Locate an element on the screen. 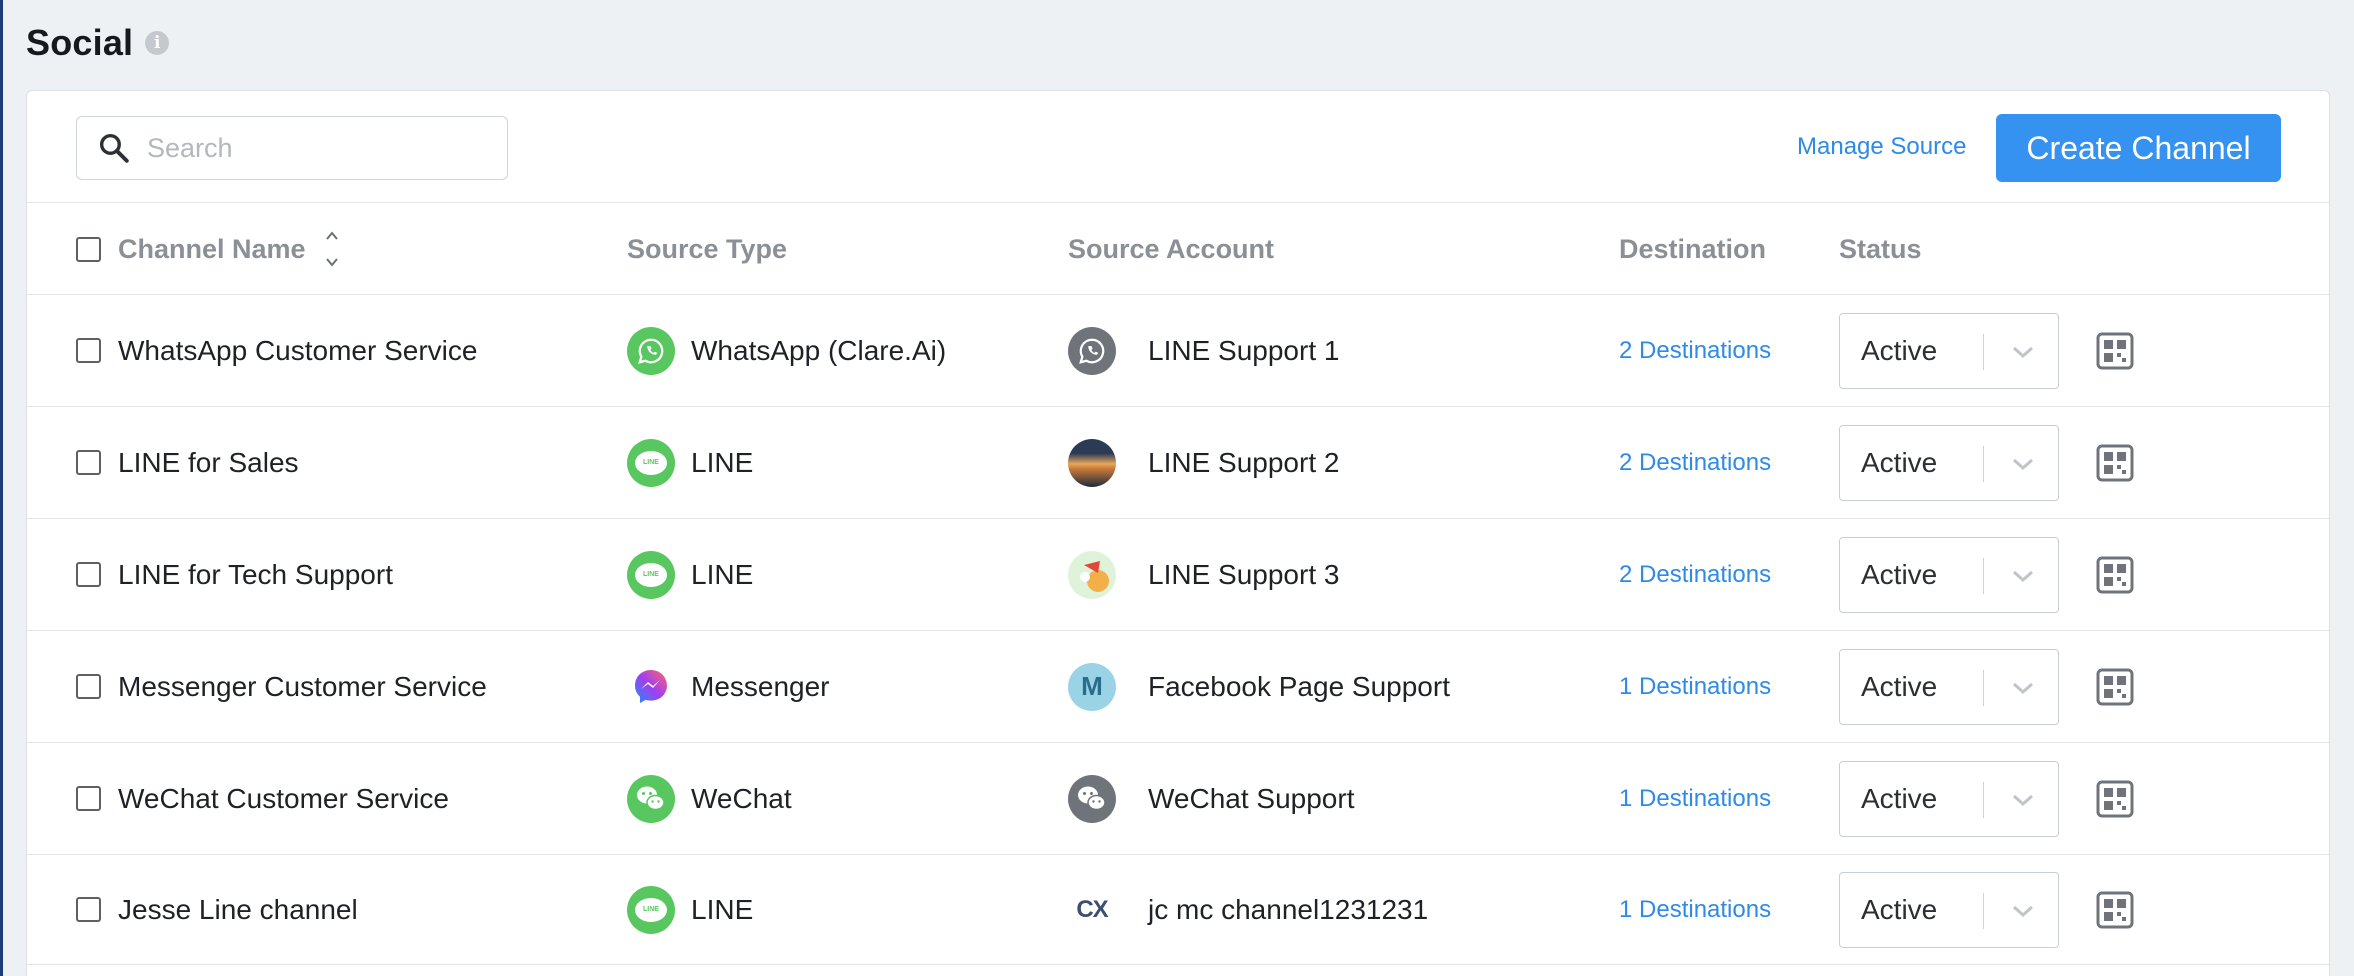 Image resolution: width=2354 pixels, height=976 pixels. letter-m-avatar: M is located at coordinates (1092, 686).